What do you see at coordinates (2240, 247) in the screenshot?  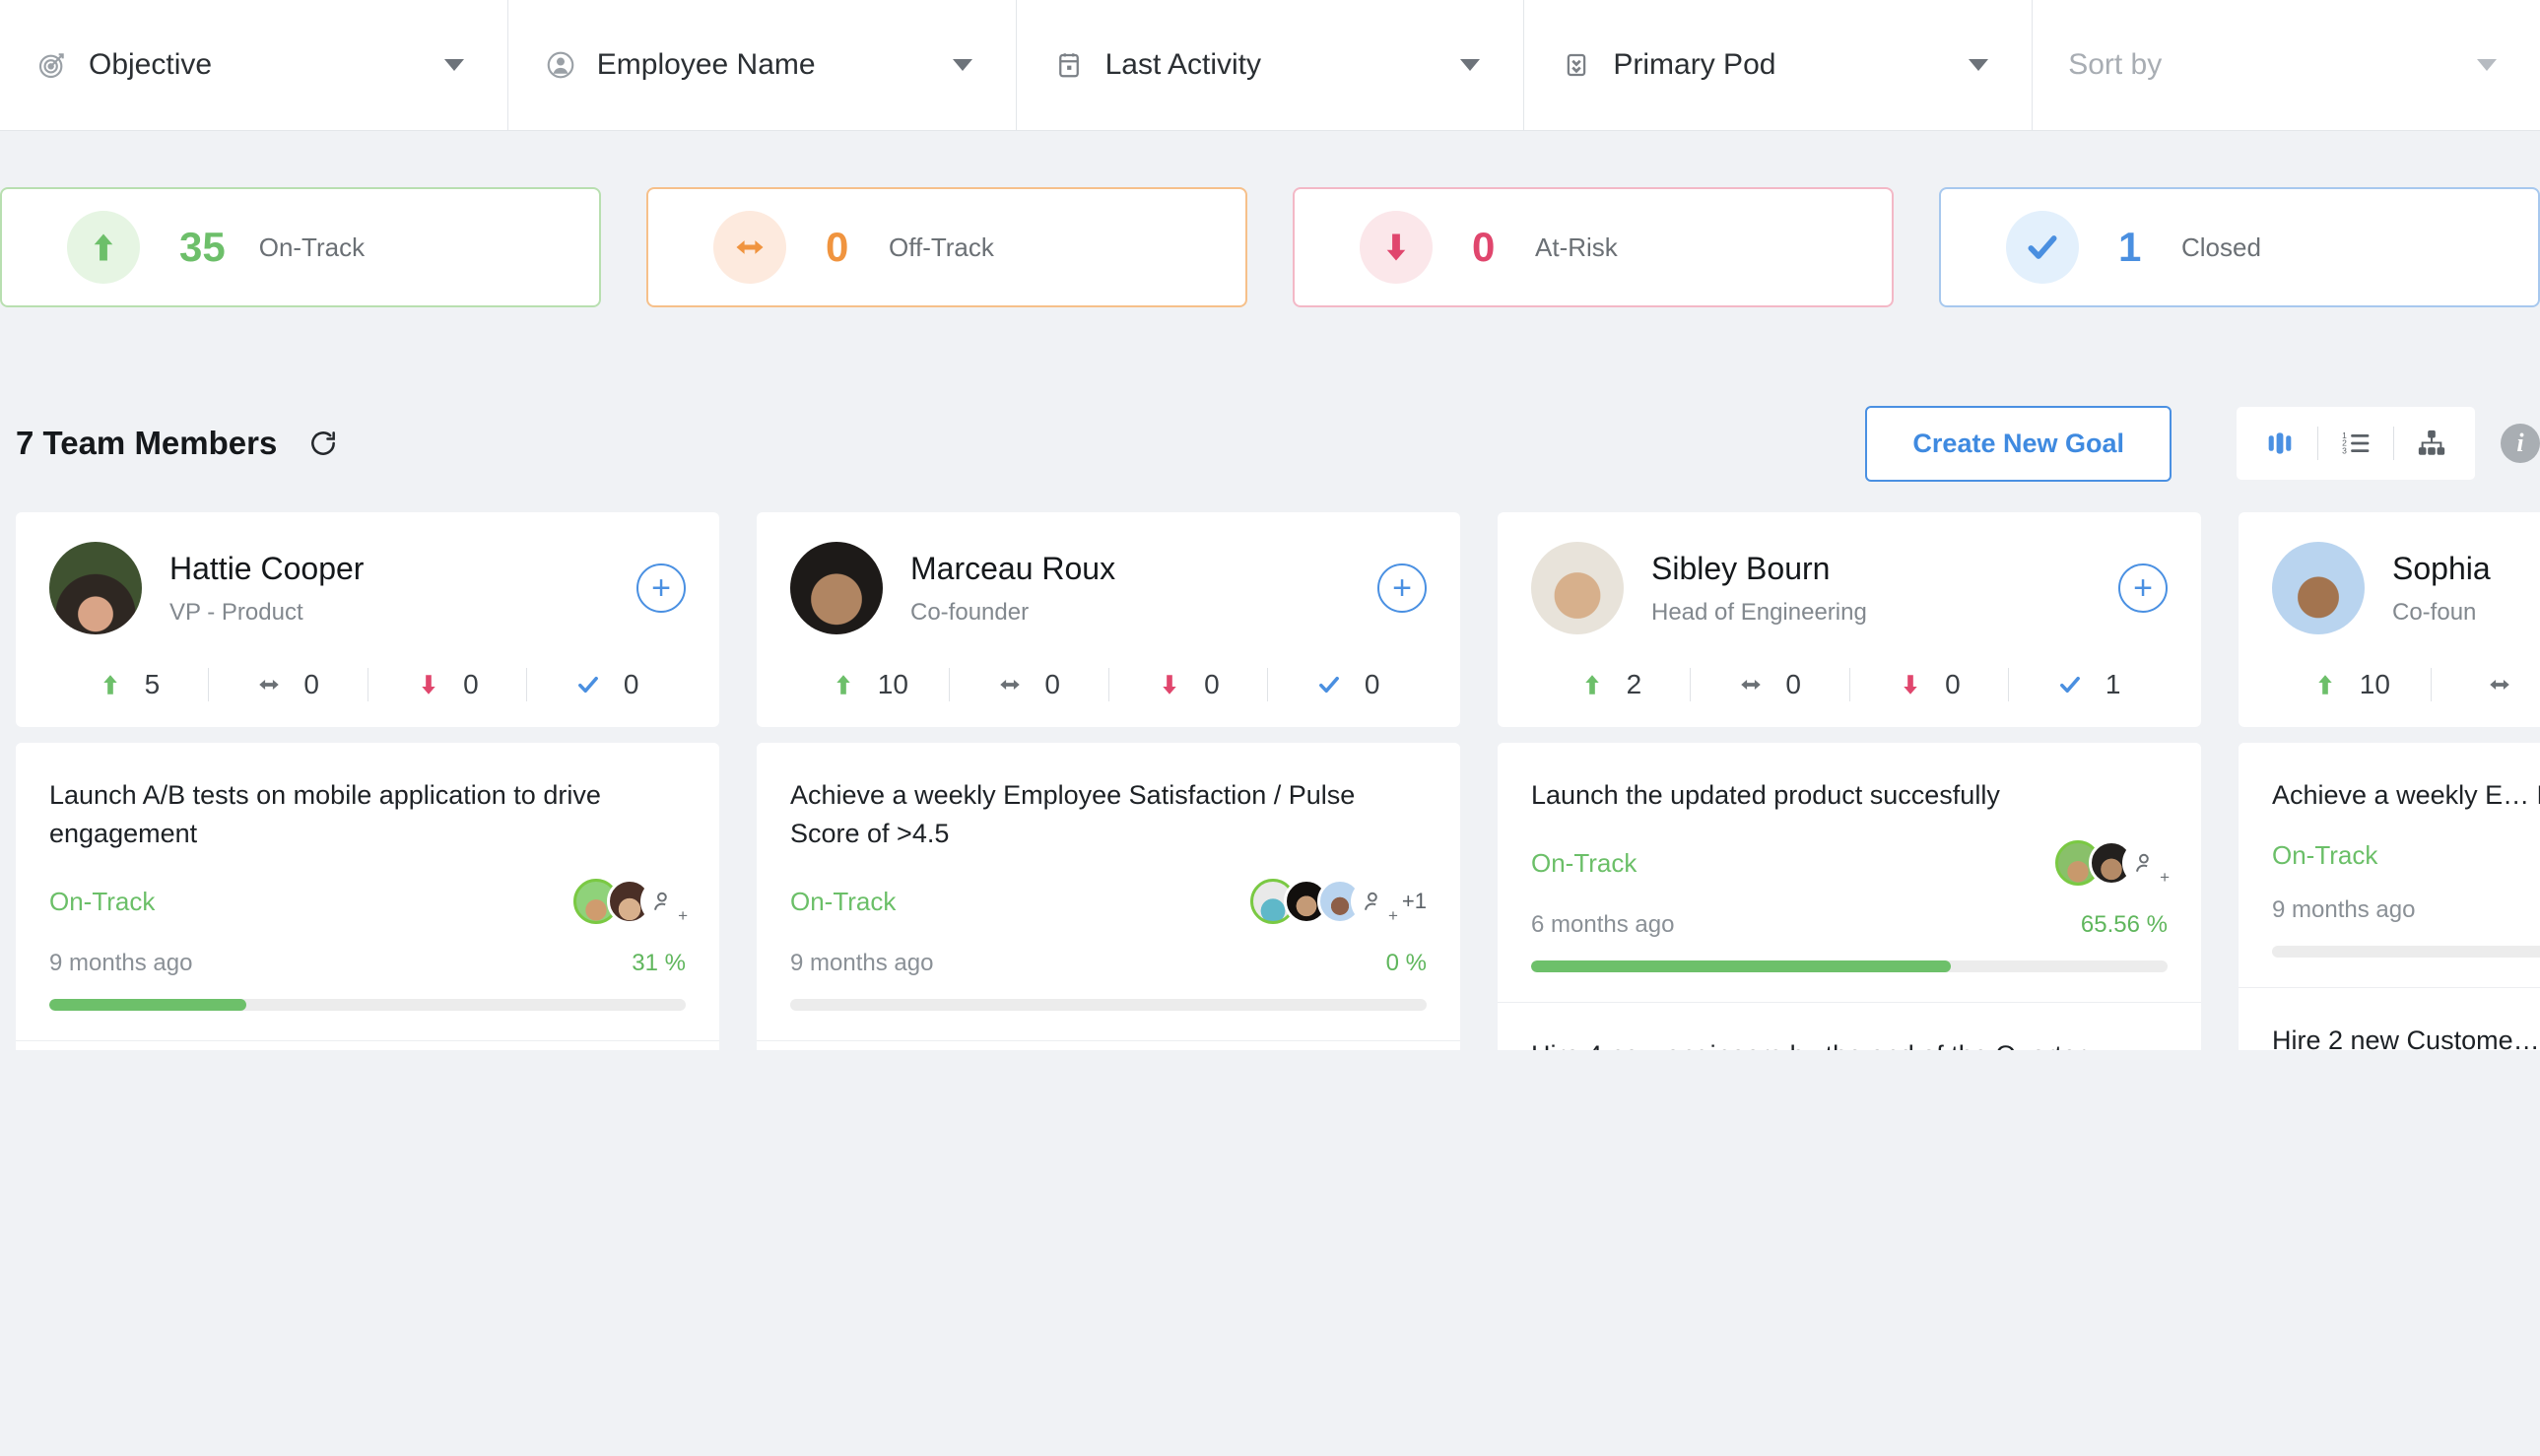 I see `status-card-closed: 1 Closed` at bounding box center [2240, 247].